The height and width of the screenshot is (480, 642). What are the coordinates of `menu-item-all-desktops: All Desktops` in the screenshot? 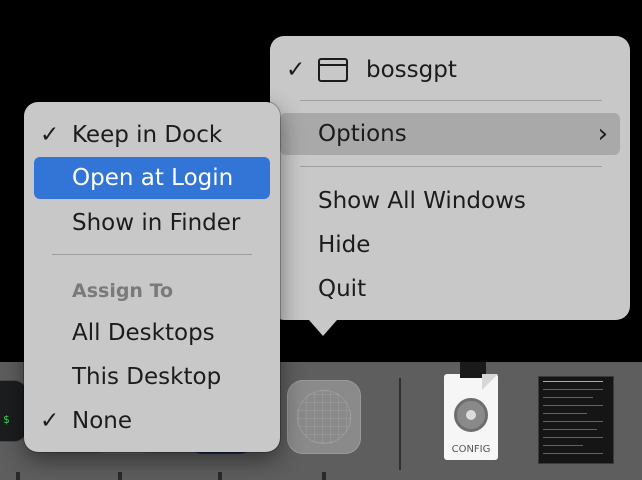 It's located at (152, 333).